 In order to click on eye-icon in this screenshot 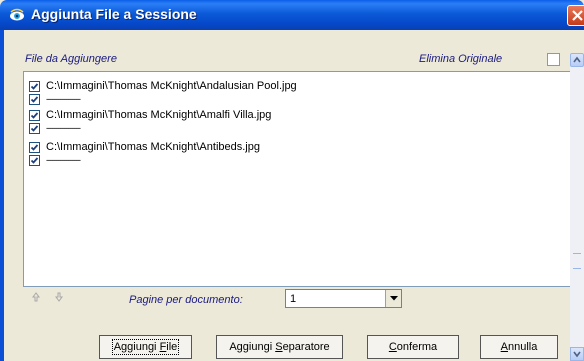, I will do `click(17, 14)`.